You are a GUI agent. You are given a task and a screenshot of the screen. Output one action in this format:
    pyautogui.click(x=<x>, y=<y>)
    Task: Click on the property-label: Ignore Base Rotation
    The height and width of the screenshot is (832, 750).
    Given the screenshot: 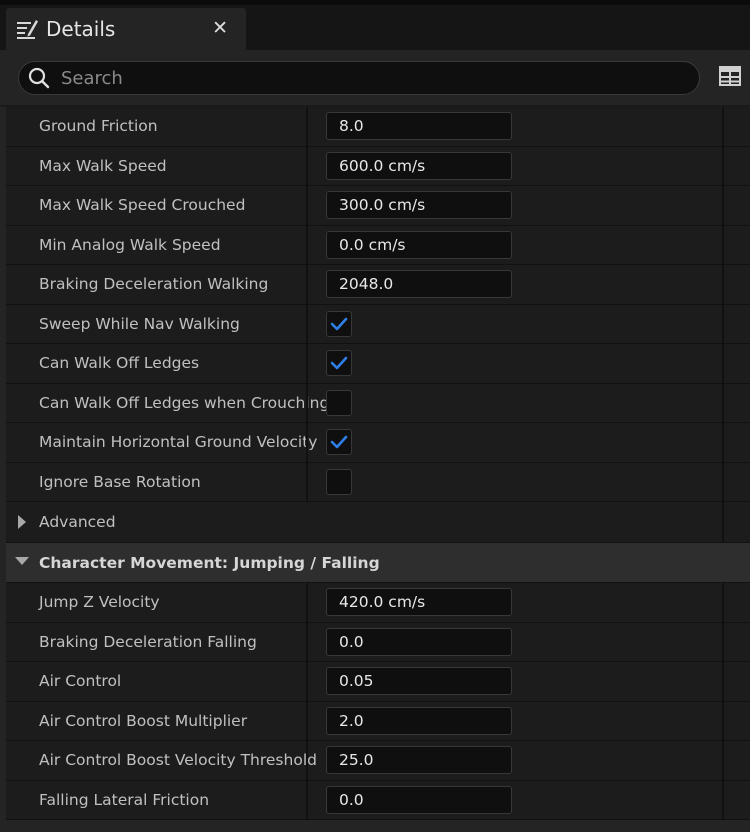 What is the action you would take?
    pyautogui.click(x=120, y=481)
    